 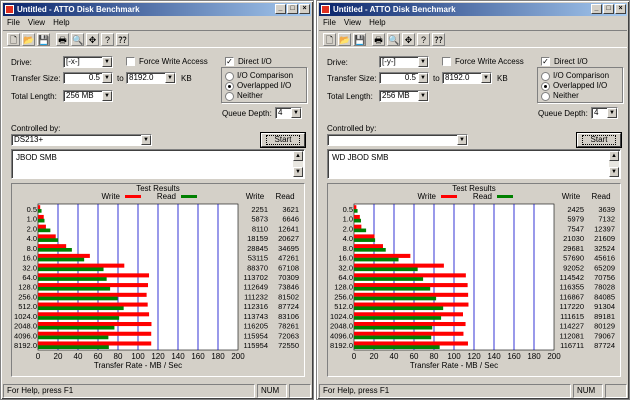 What do you see at coordinates (81, 140) in the screenshot?
I see `controlled-by-select: DS213+ ▼` at bounding box center [81, 140].